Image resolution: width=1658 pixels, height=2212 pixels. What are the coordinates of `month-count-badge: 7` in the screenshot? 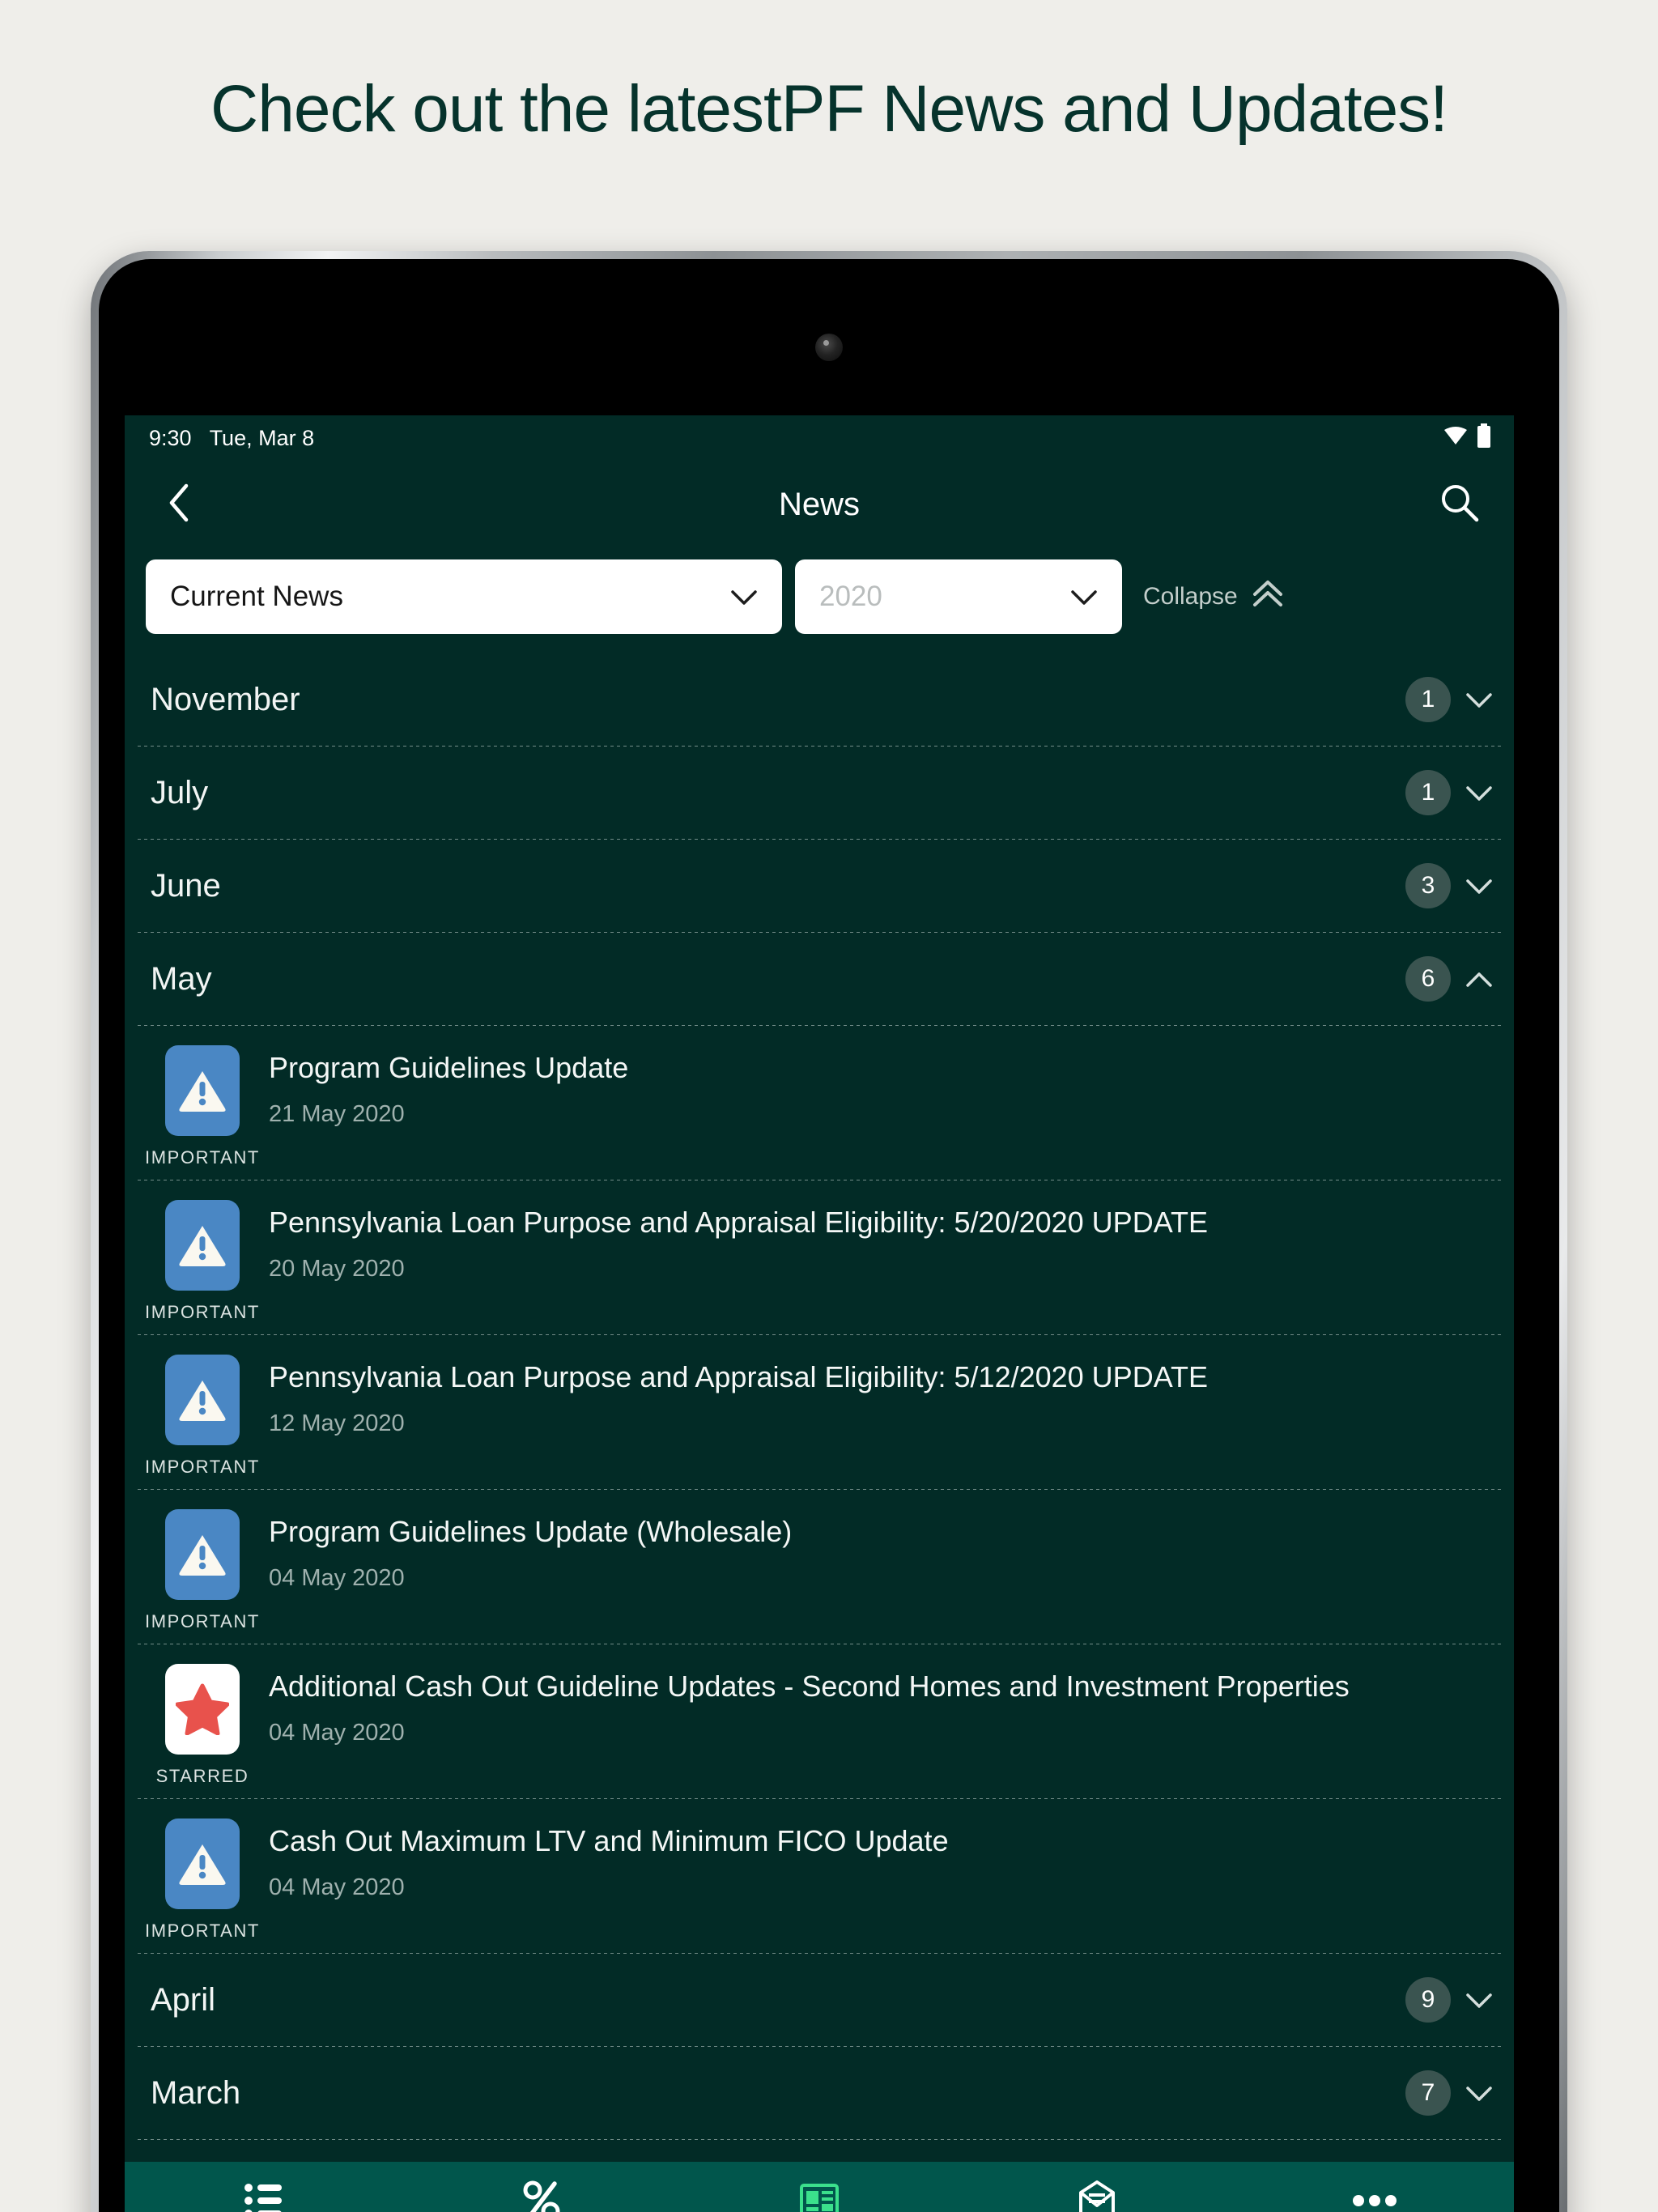 It's located at (1428, 2093).